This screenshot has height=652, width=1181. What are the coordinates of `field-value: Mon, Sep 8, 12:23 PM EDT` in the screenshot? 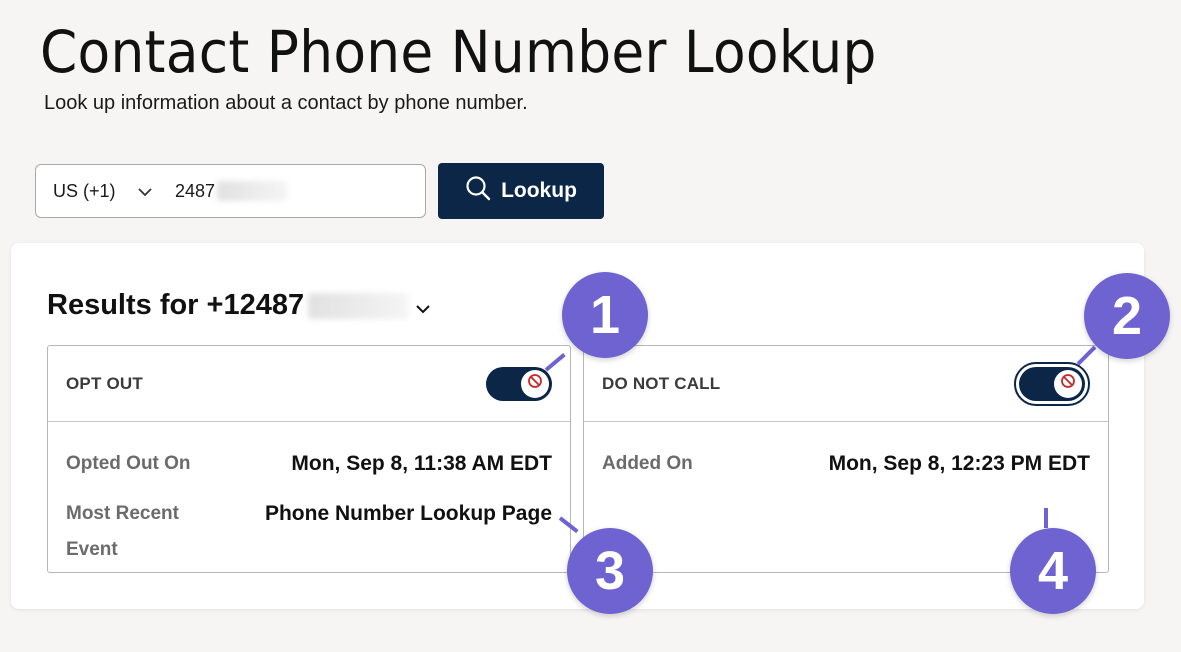 It's located at (959, 463).